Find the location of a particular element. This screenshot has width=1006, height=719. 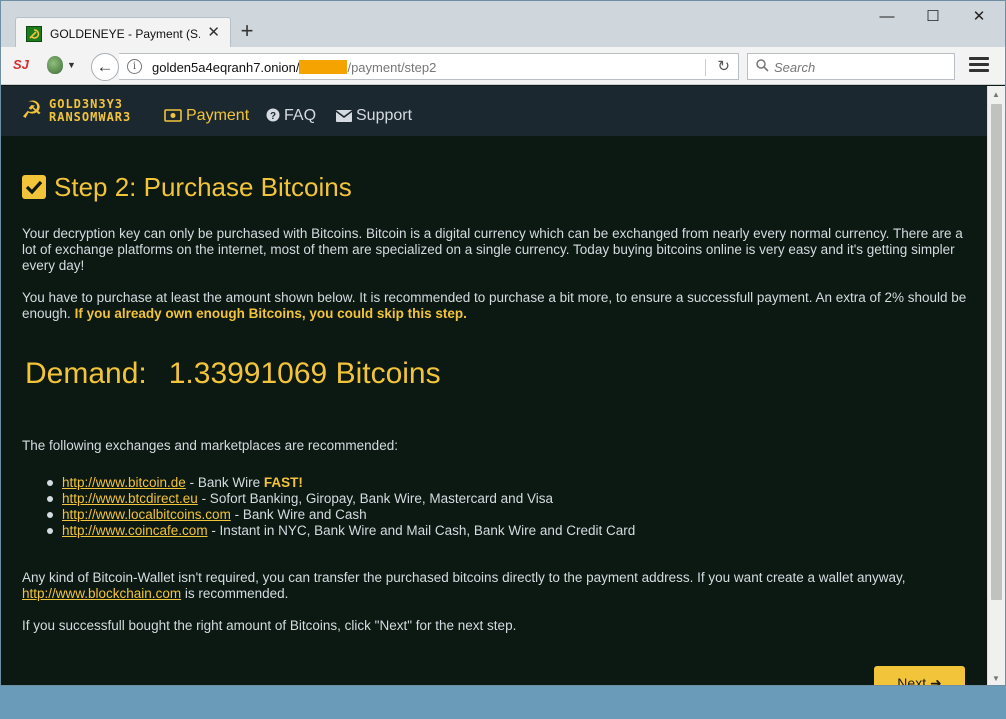

url-text: golden5a4eqranh7.onion//payment/step2 is located at coordinates (294, 67).